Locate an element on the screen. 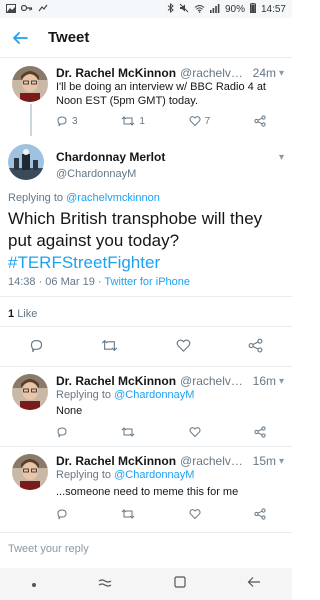 The width and height of the screenshot is (320, 600). wifi-icon is located at coordinates (199, 9).